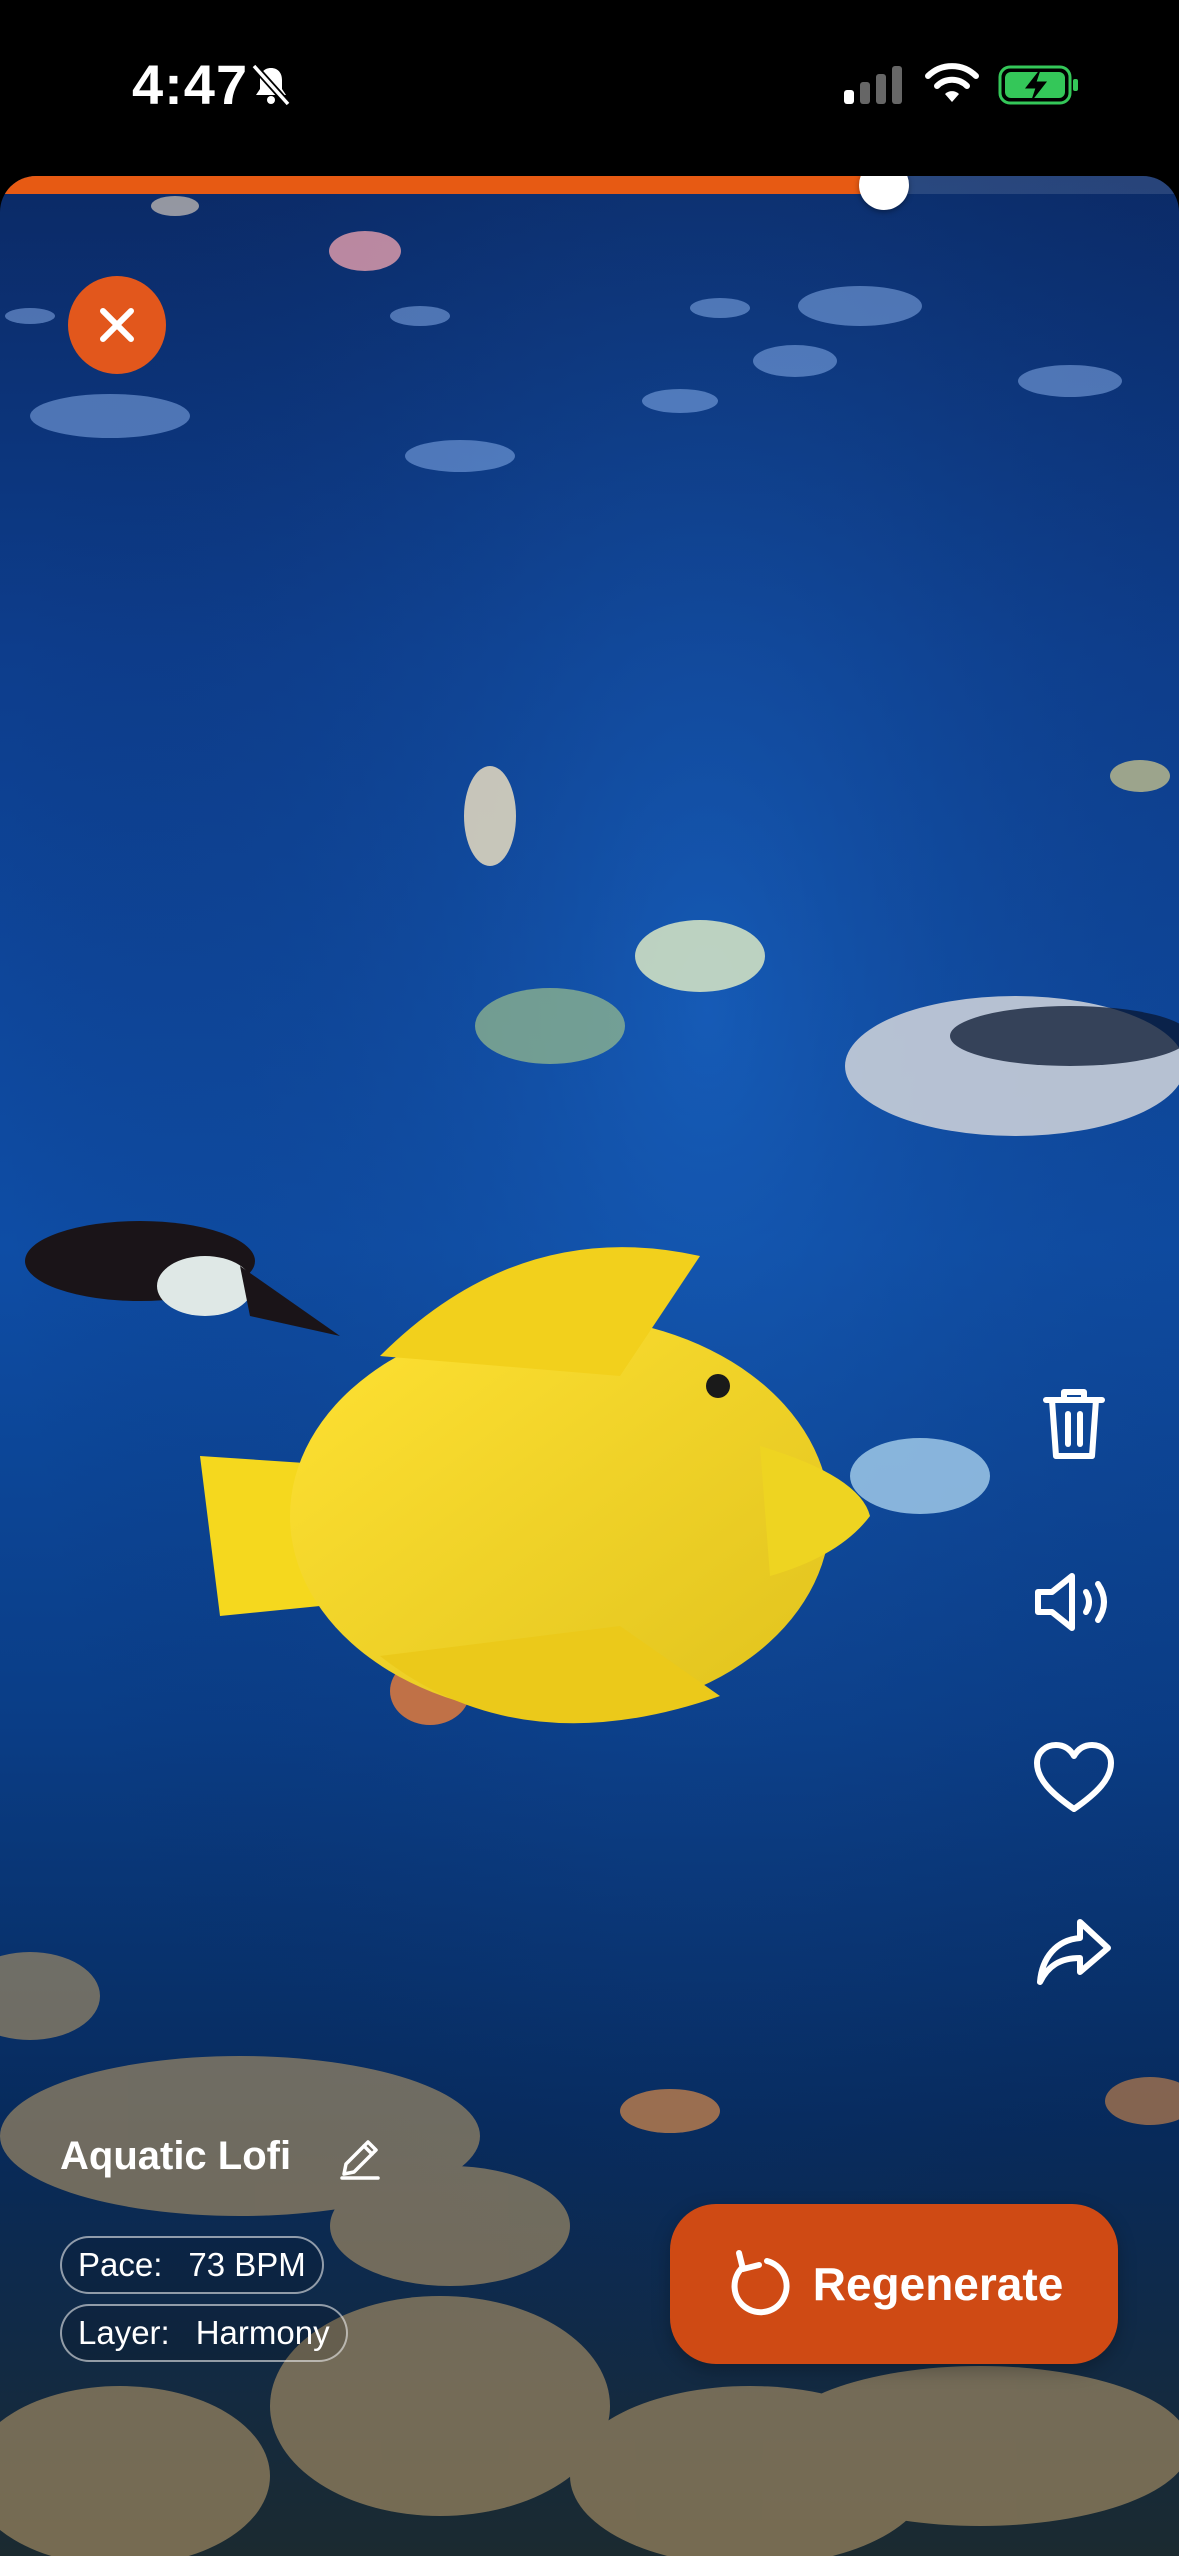  What do you see at coordinates (442, 185) in the screenshot?
I see `playback-progress-fill` at bounding box center [442, 185].